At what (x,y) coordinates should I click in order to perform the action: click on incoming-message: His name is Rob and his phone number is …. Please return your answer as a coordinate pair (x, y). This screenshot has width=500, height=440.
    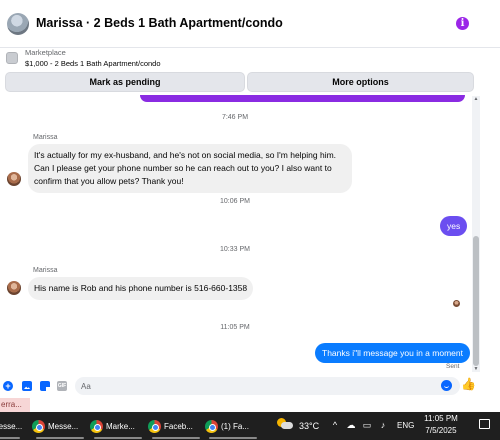
    Looking at the image, I should click on (141, 288).